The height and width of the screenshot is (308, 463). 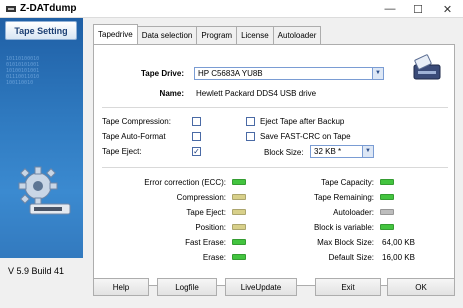 What do you see at coordinates (239, 182) in the screenshot?
I see `ecc-indicator` at bounding box center [239, 182].